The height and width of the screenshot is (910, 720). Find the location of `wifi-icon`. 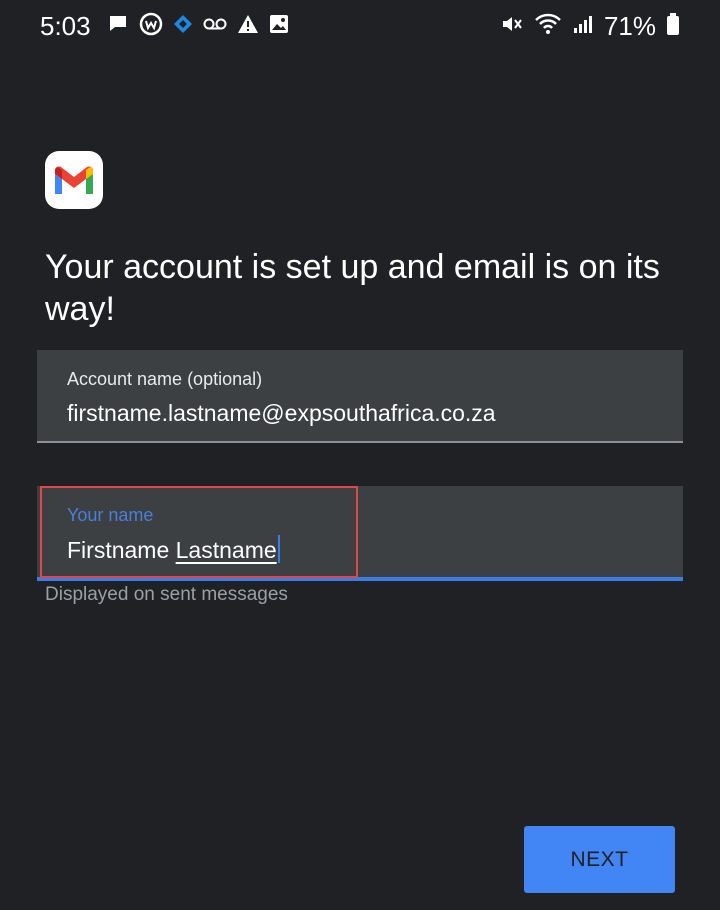

wifi-icon is located at coordinates (548, 26).